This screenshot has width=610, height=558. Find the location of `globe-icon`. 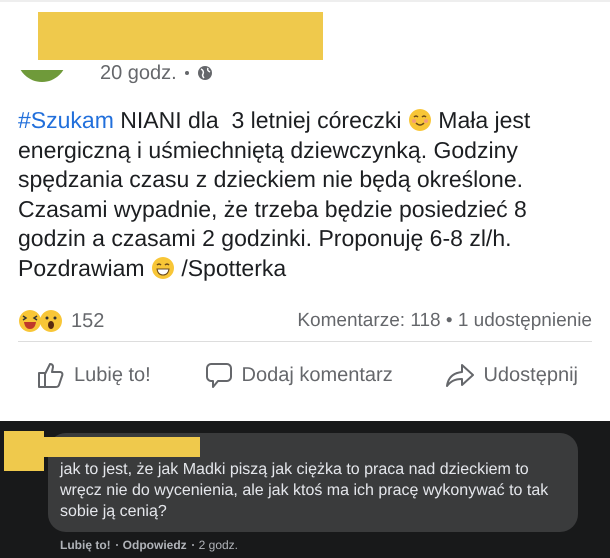

globe-icon is located at coordinates (204, 73).